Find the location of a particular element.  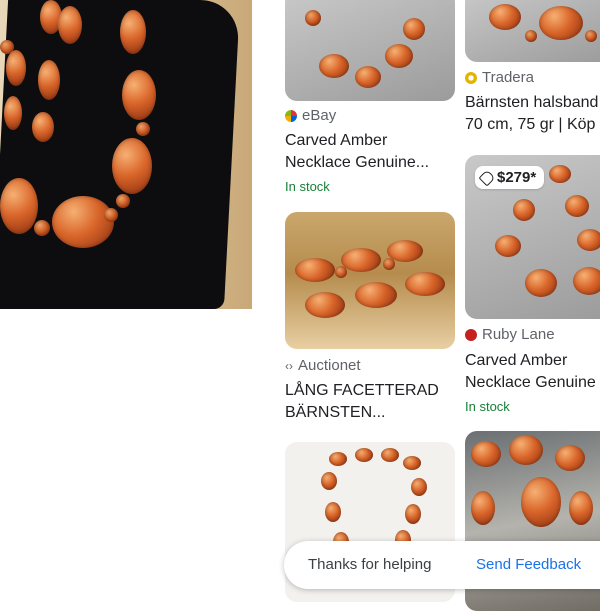

result-title: Carved Amber Necklace Genuine is located at coordinates (530, 372).